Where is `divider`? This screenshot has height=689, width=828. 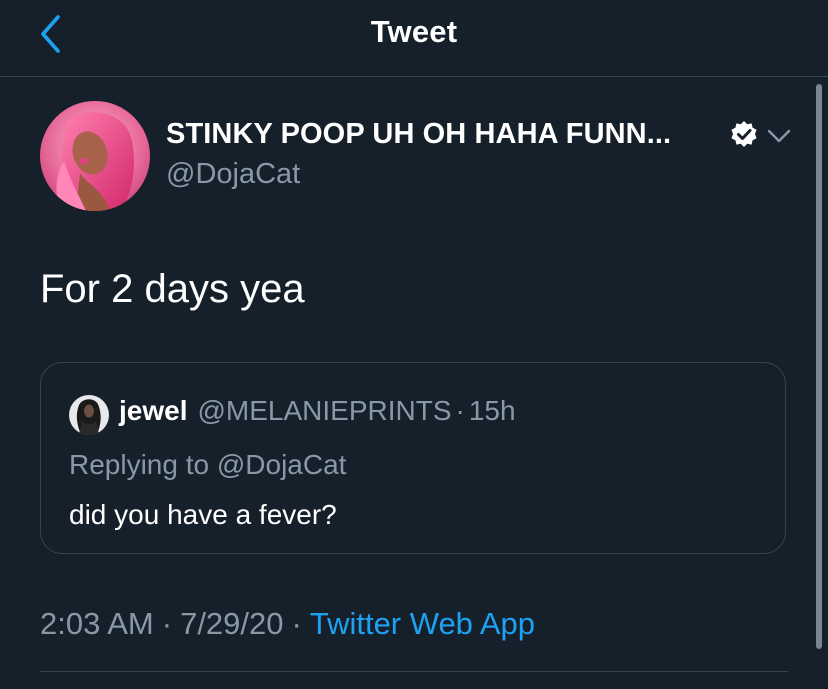 divider is located at coordinates (414, 671).